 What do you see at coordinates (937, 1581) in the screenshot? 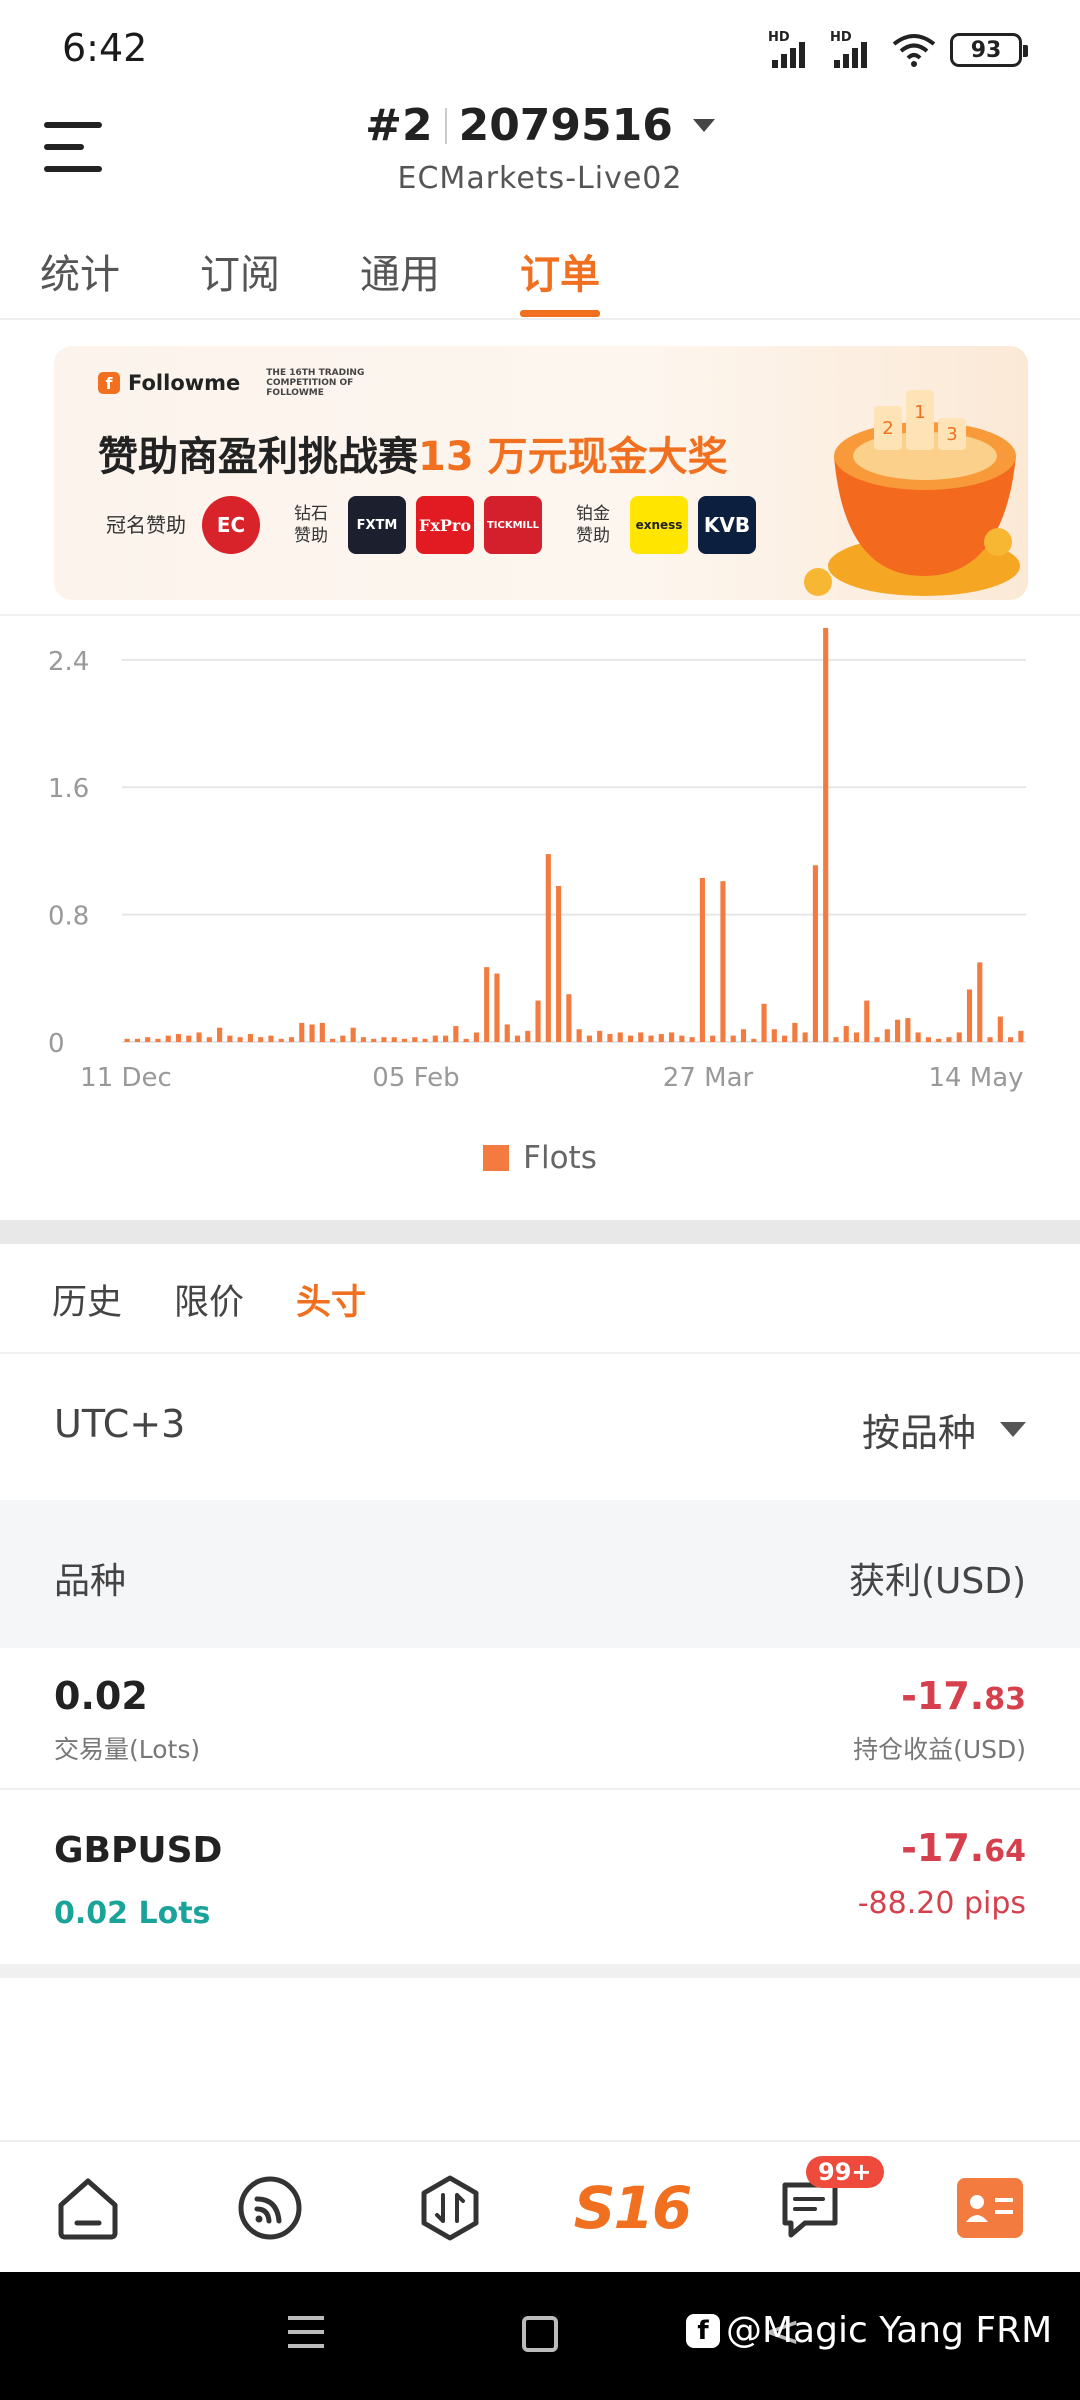
I see `column-profit: 获利(USD)` at bounding box center [937, 1581].